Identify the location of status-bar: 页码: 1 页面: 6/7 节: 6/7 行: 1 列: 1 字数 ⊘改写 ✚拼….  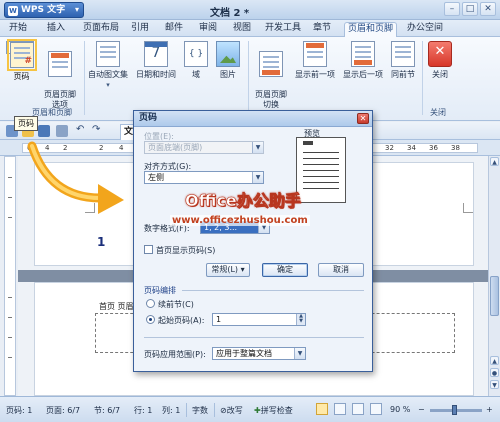
(250, 409).